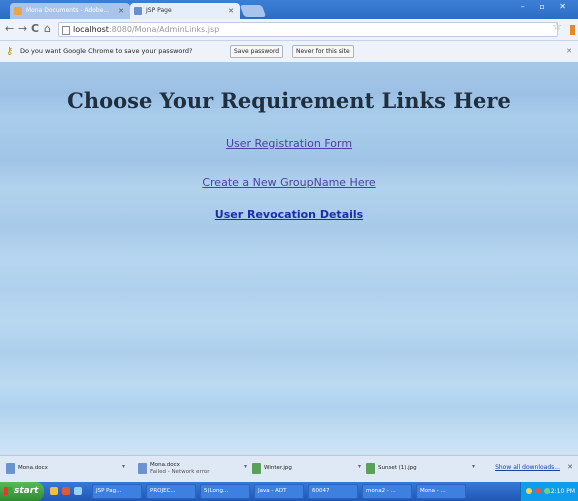  What do you see at coordinates (546, 6) in the screenshot?
I see `window-controls: – ▫ ✕` at bounding box center [546, 6].